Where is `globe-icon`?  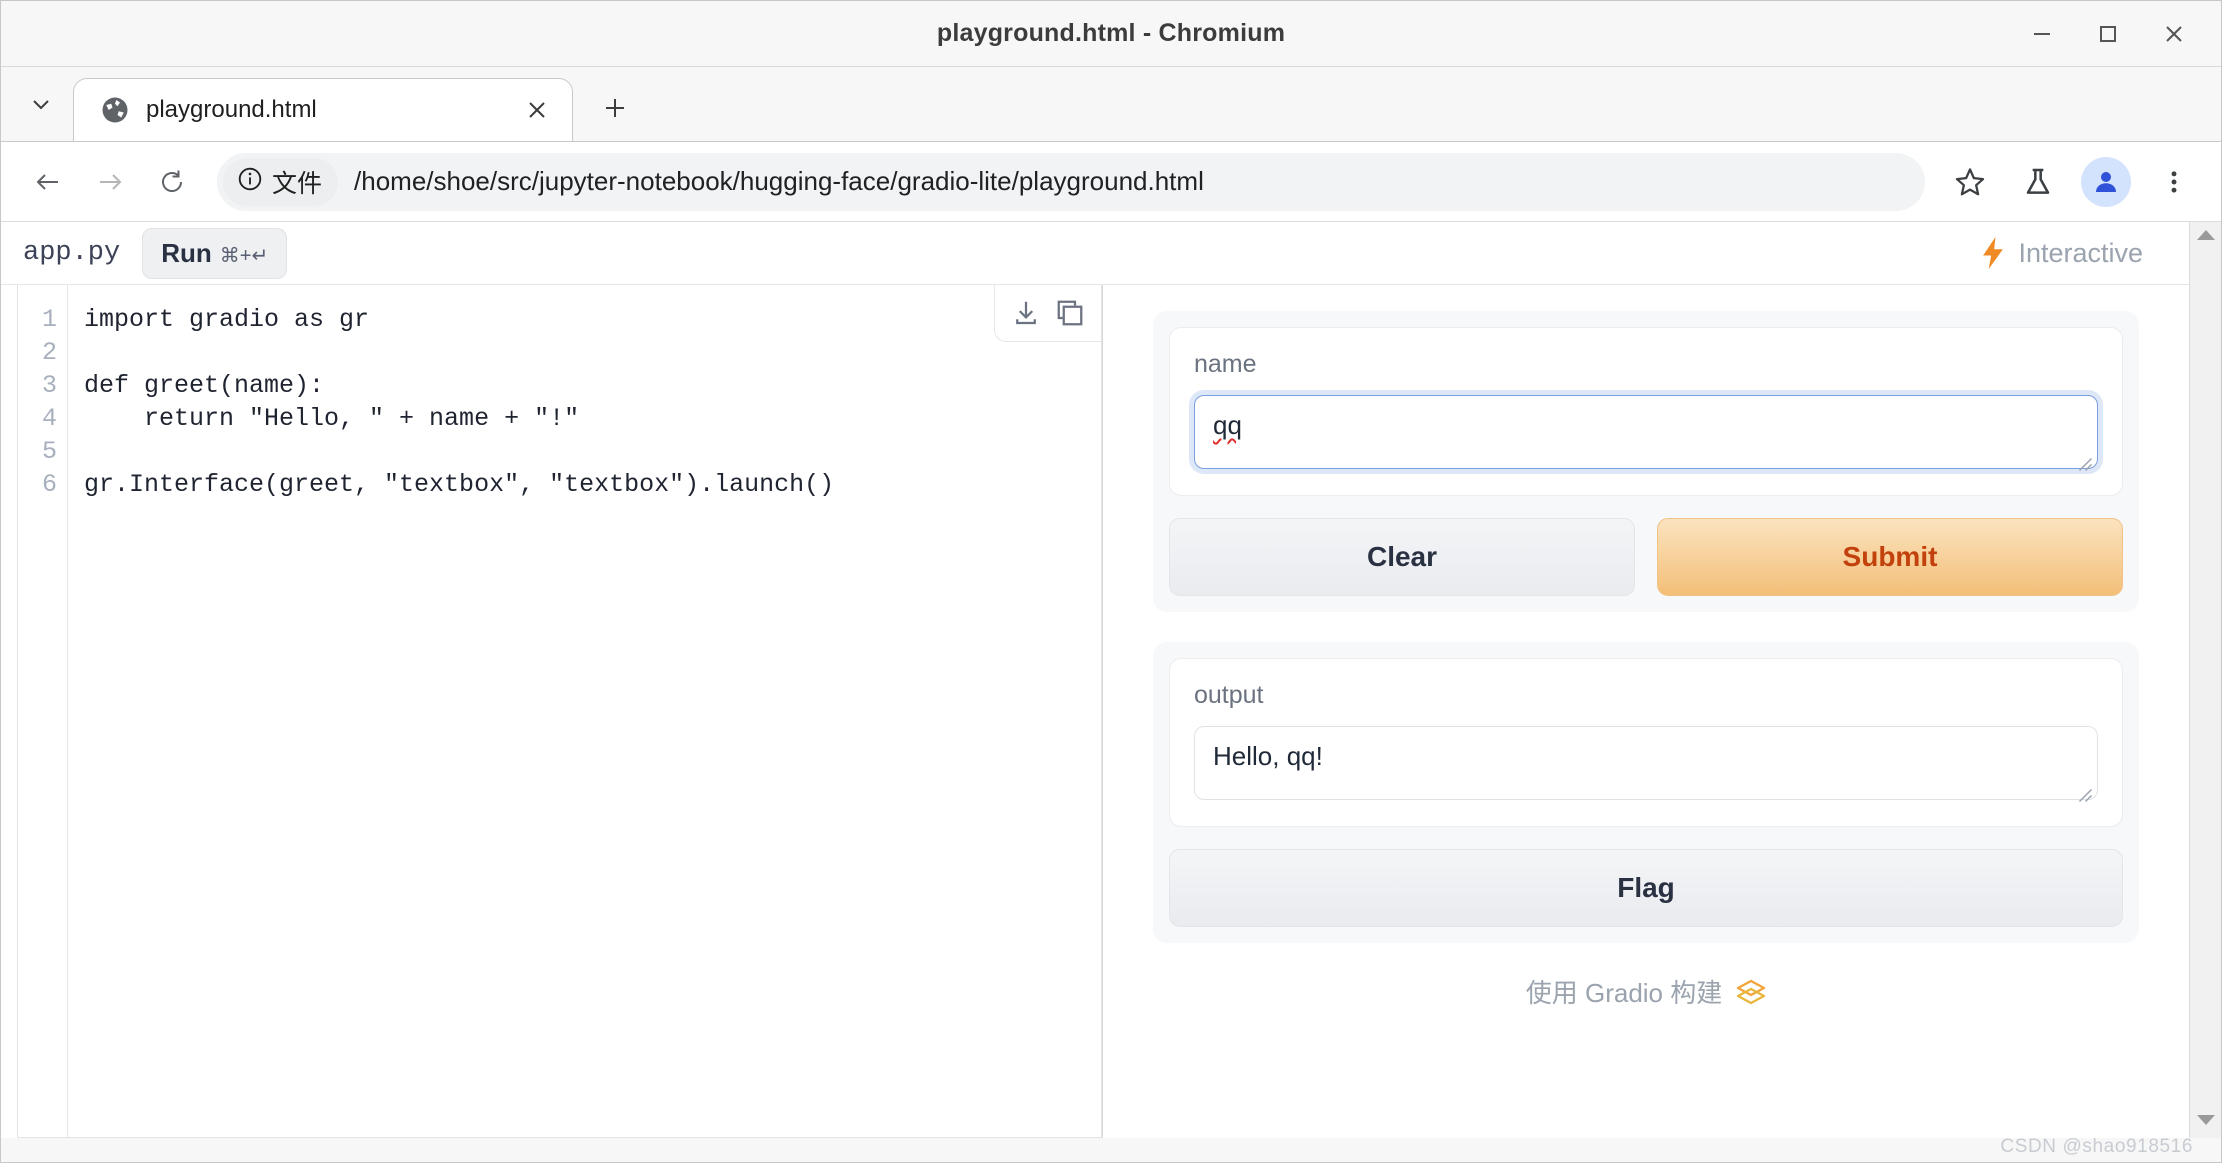
globe-icon is located at coordinates (115, 110).